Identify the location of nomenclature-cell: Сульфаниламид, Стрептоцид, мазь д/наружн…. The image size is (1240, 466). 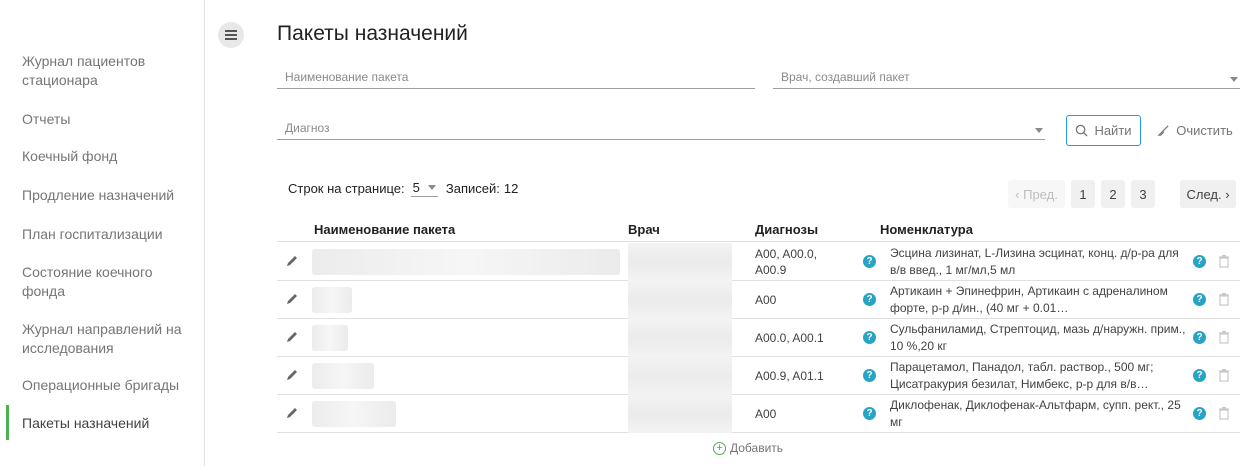
(1038, 337).